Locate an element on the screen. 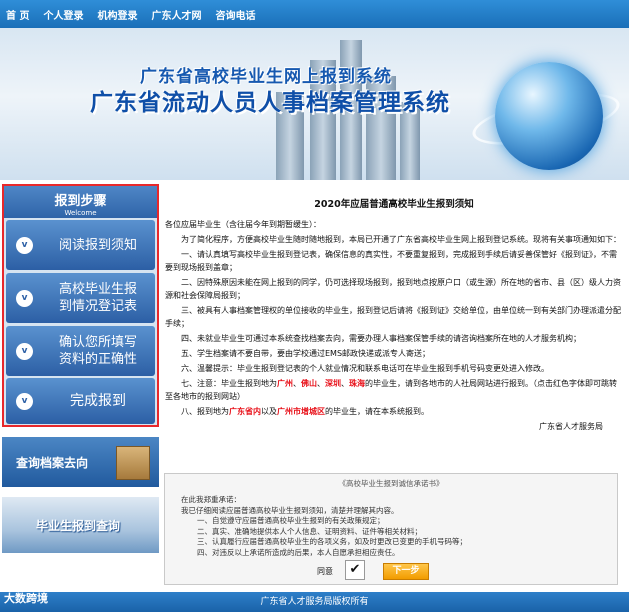 The height and width of the screenshot is (612, 629). banner-title-2: 广东省流动人员人事档案管理系统 is located at coordinates (270, 103).